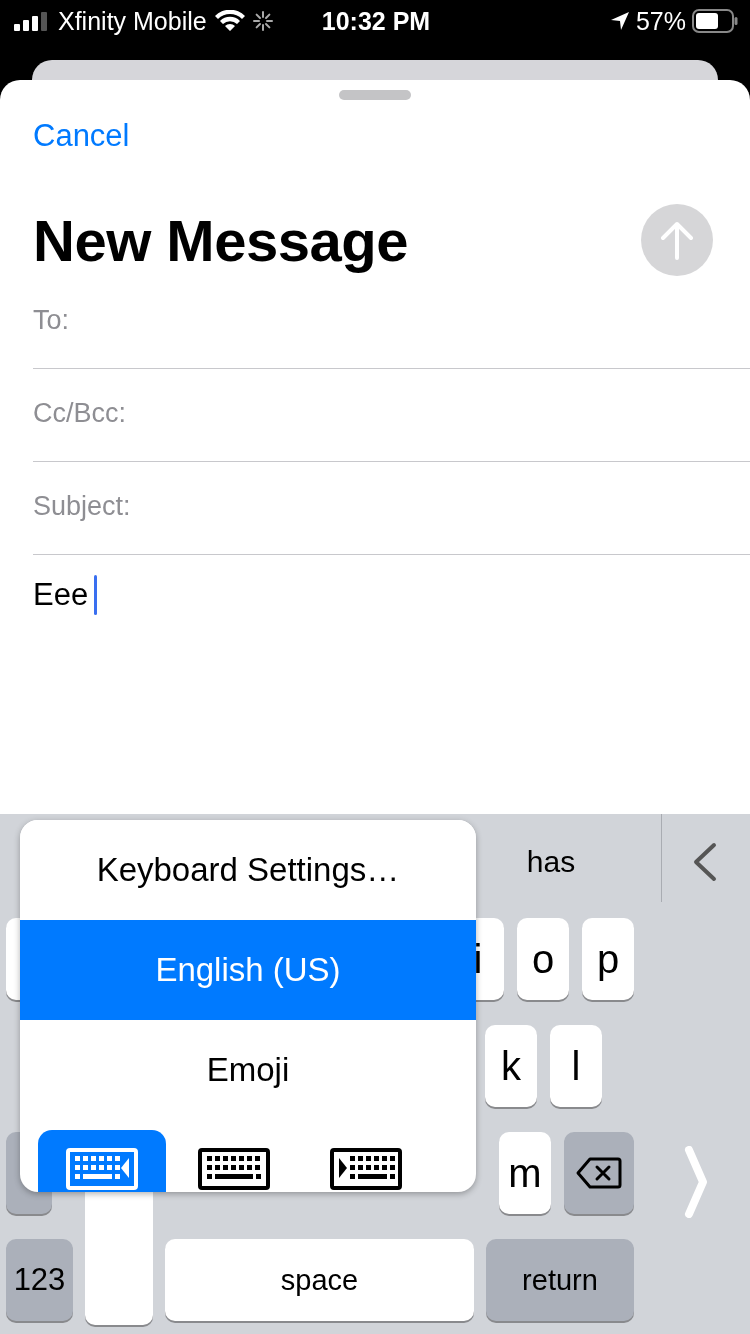 The image size is (750, 1334). What do you see at coordinates (576, 1066) in the screenshot?
I see `letter-key: l` at bounding box center [576, 1066].